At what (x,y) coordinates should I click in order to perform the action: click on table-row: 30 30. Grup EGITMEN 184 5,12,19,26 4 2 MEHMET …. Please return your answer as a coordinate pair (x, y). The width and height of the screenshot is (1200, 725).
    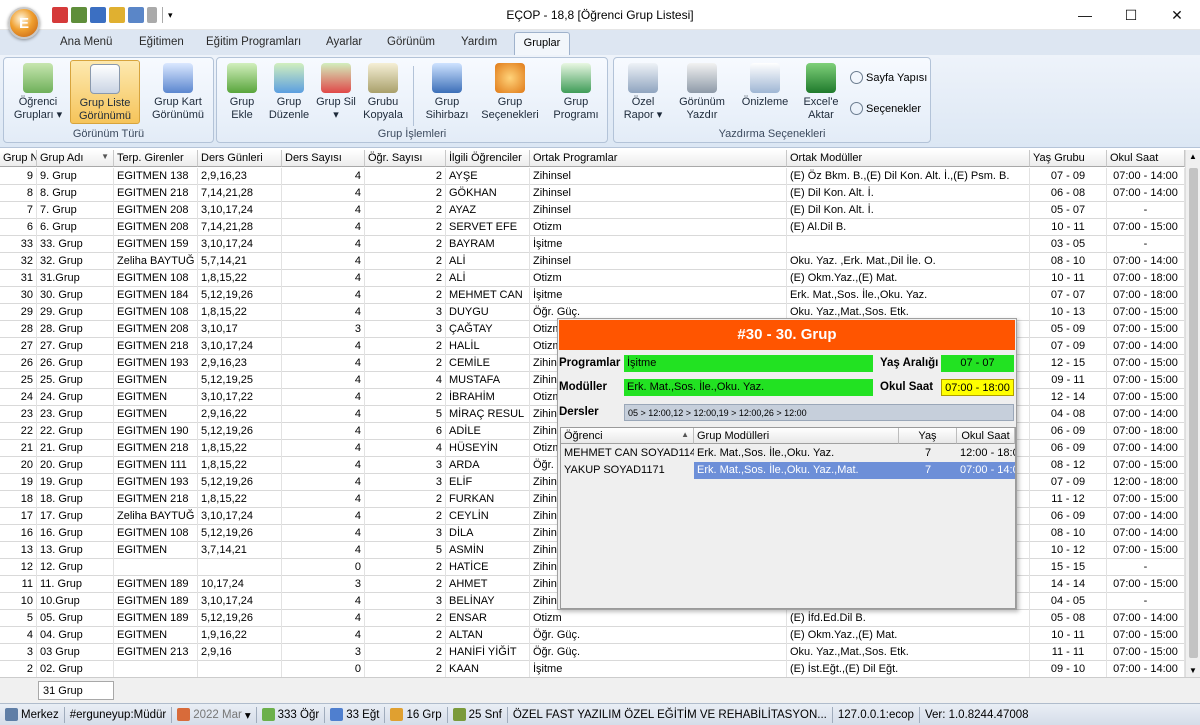
    Looking at the image, I should click on (592, 295).